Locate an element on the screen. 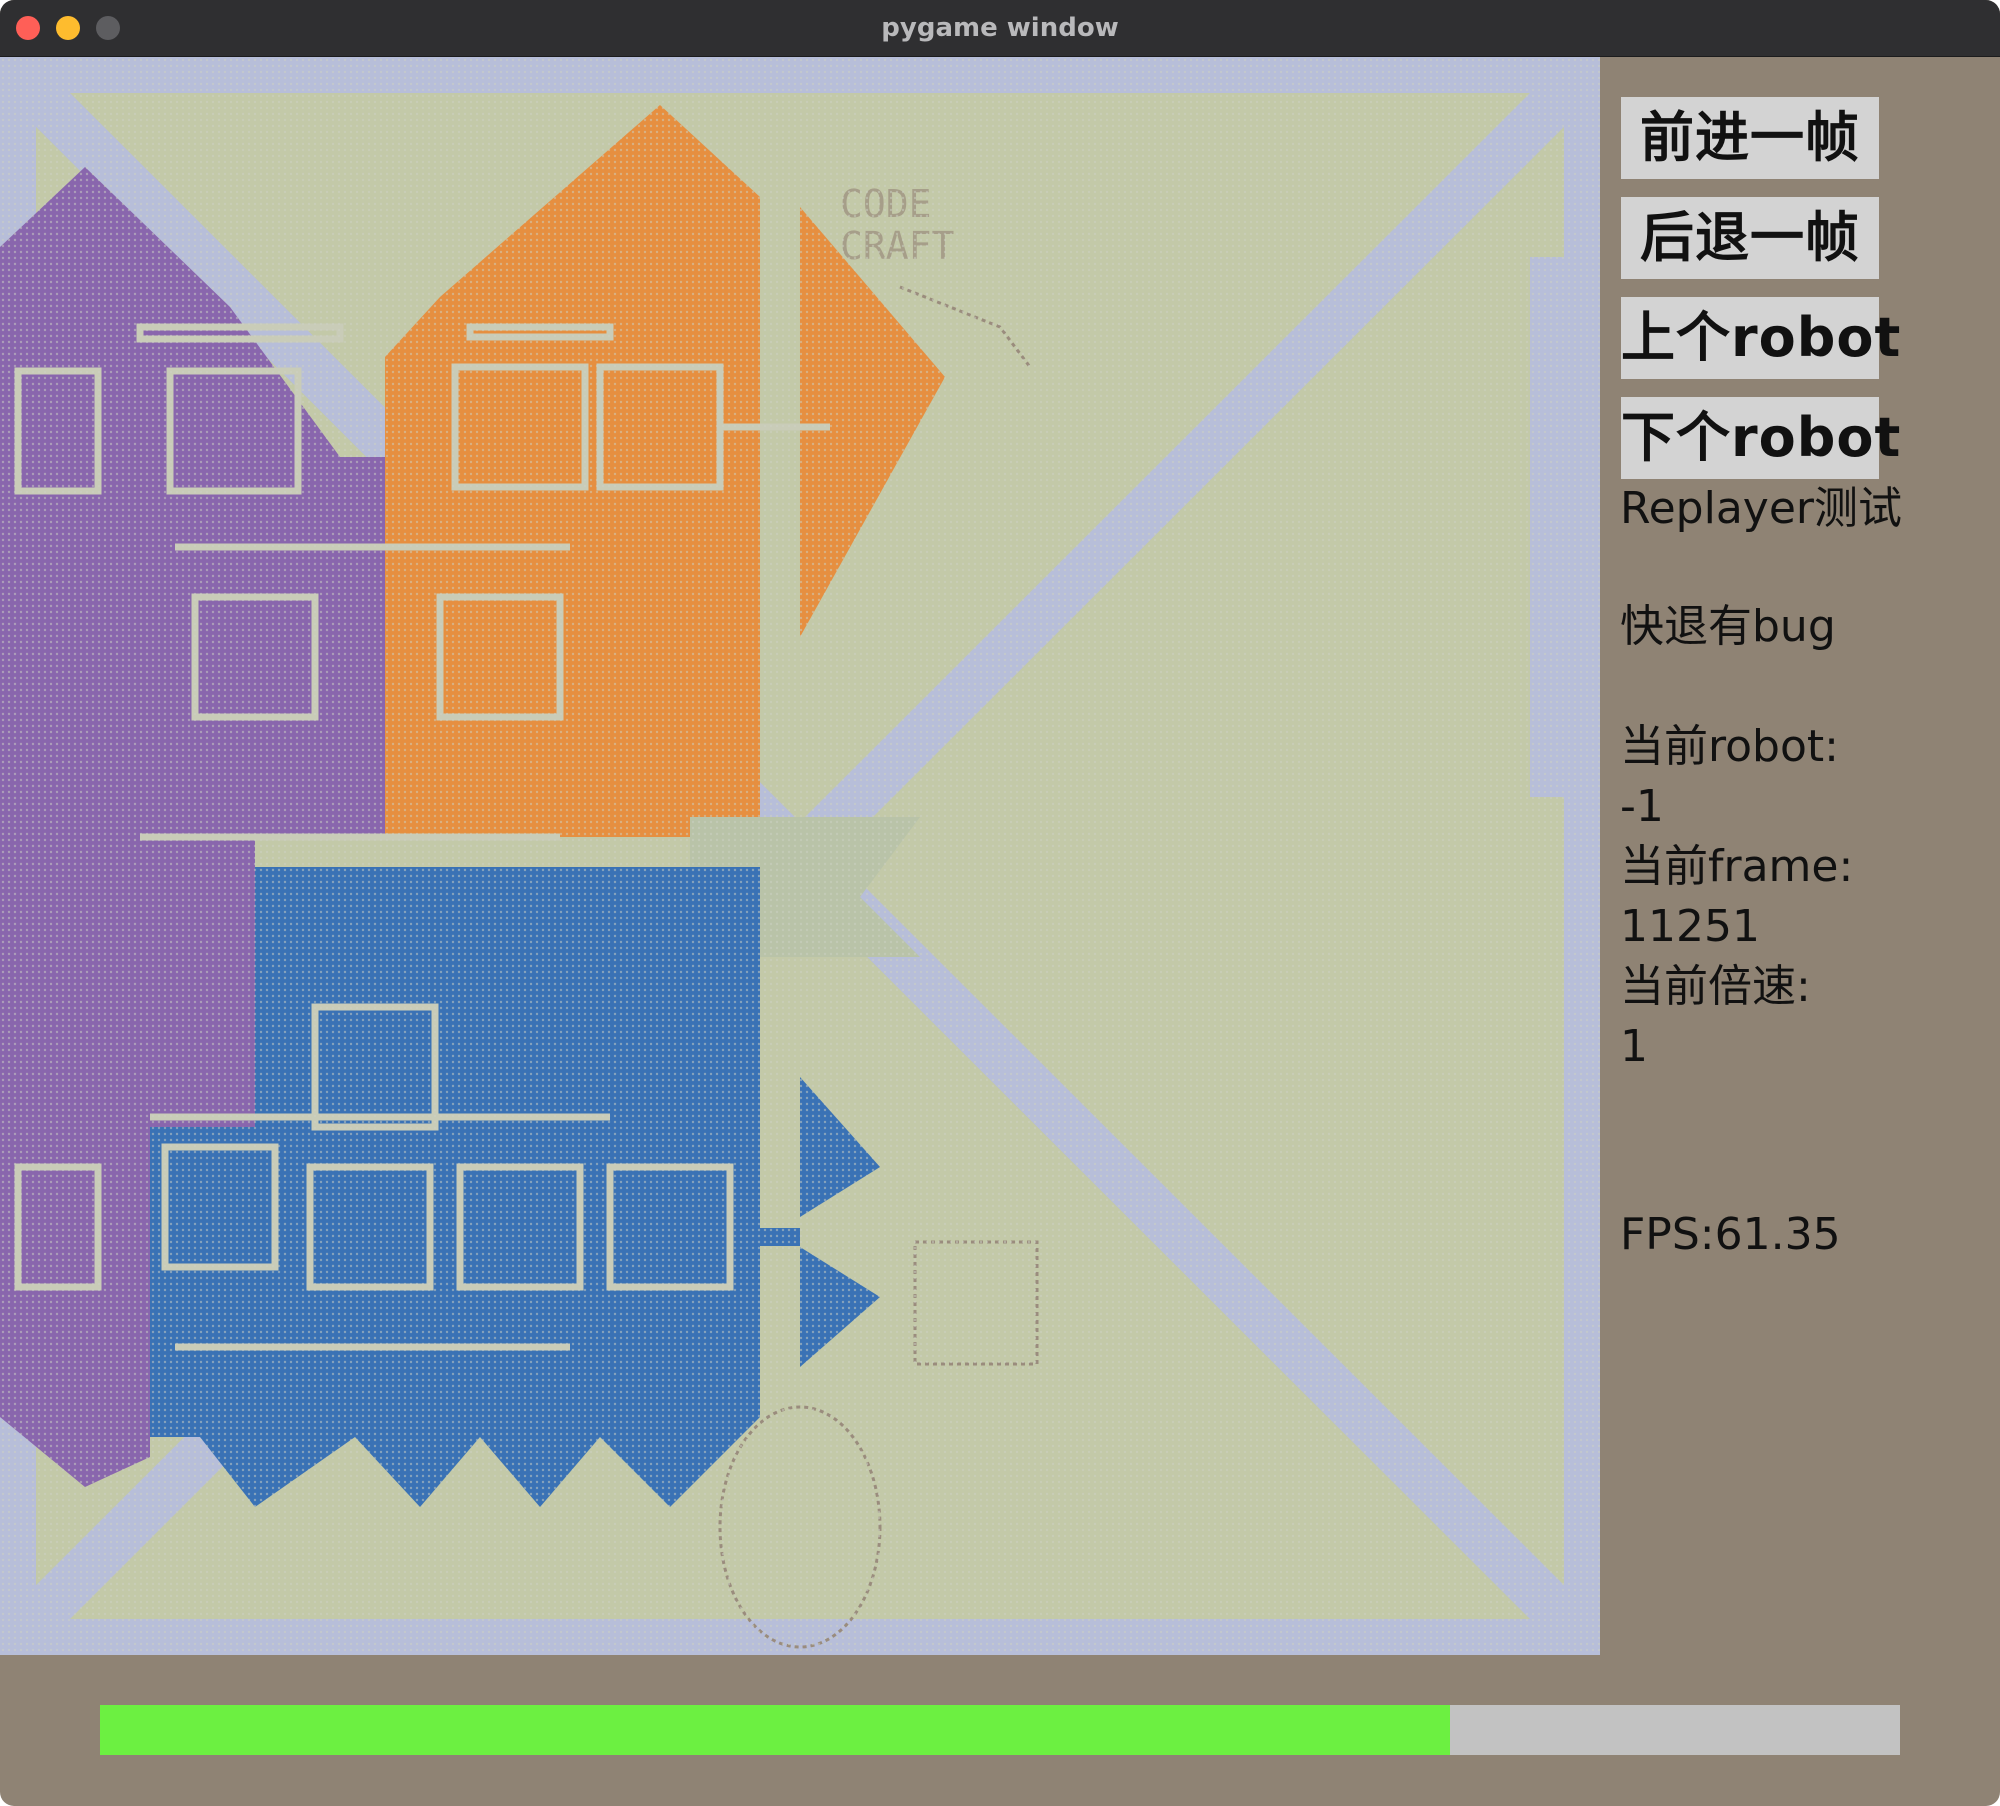  replay-progress-bar is located at coordinates (1000, 1730).